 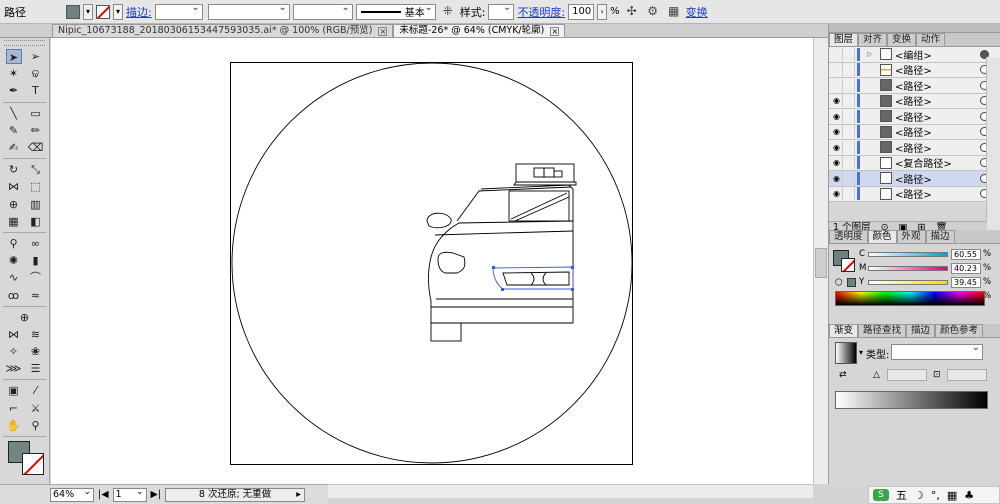 I want to click on status-arrow-icon: ▸, so click(x=298, y=495).